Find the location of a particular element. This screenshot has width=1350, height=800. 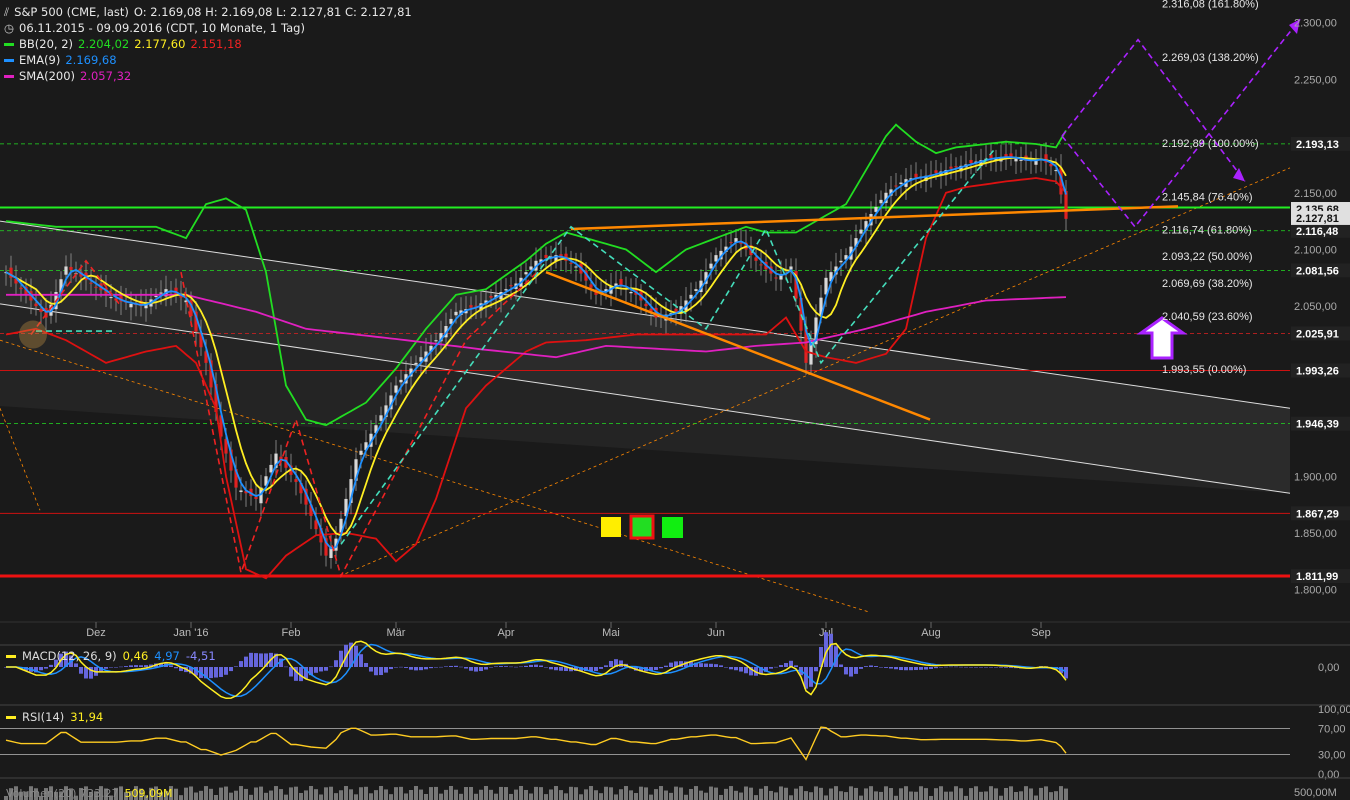

fib-label-6: 2.069,69 (38.20%) is located at coordinates (1207, 284).